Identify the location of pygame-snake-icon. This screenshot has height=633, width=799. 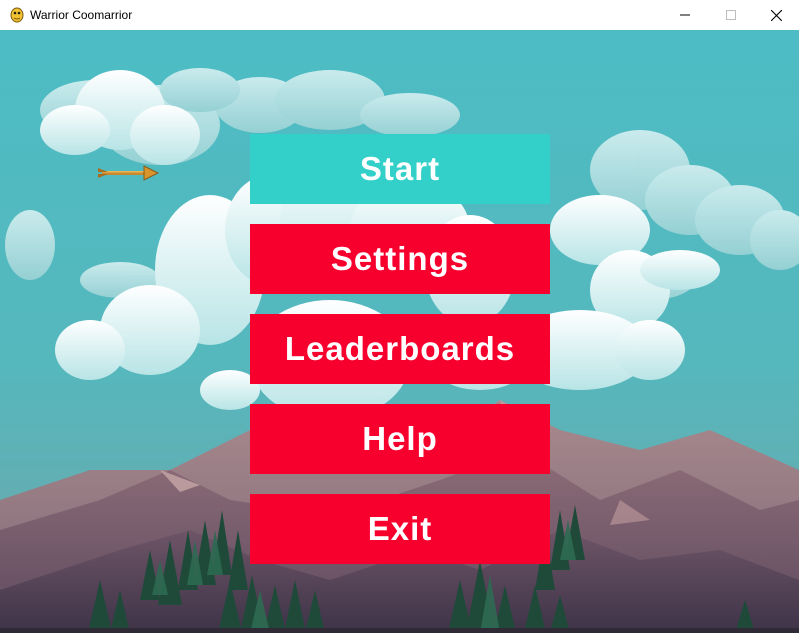
(17, 15).